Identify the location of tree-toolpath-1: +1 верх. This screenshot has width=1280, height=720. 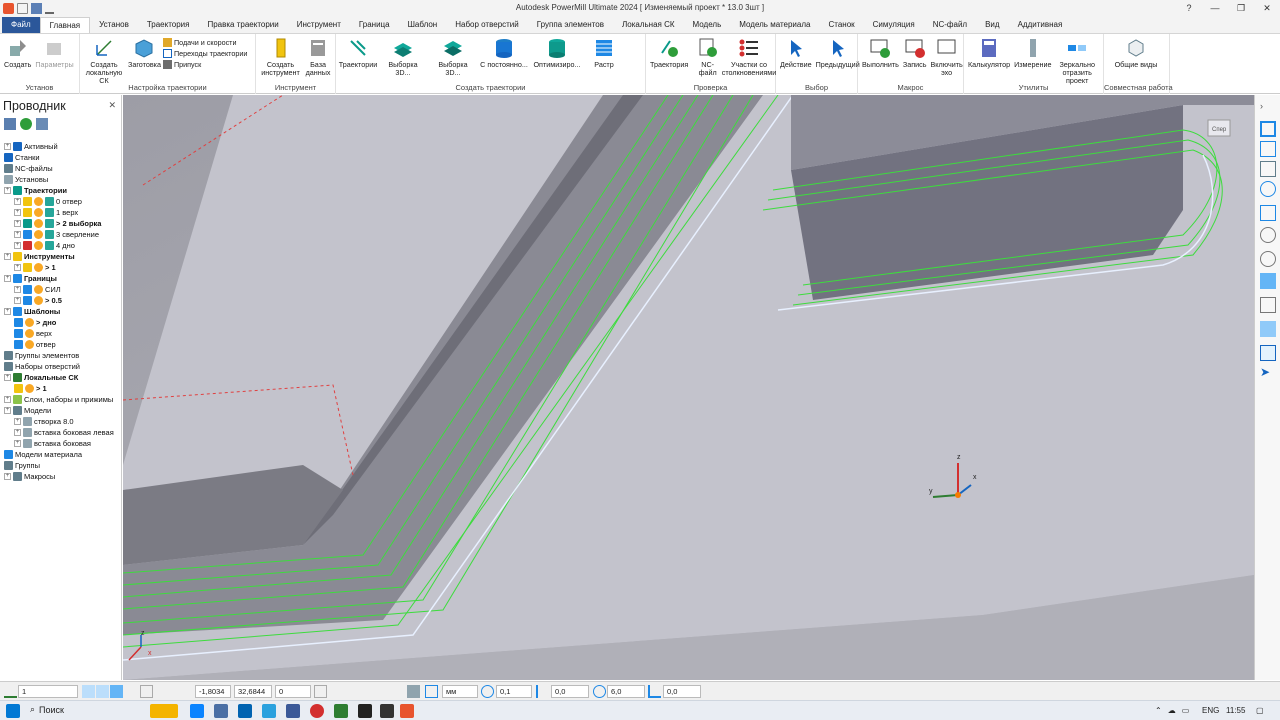
(46, 212).